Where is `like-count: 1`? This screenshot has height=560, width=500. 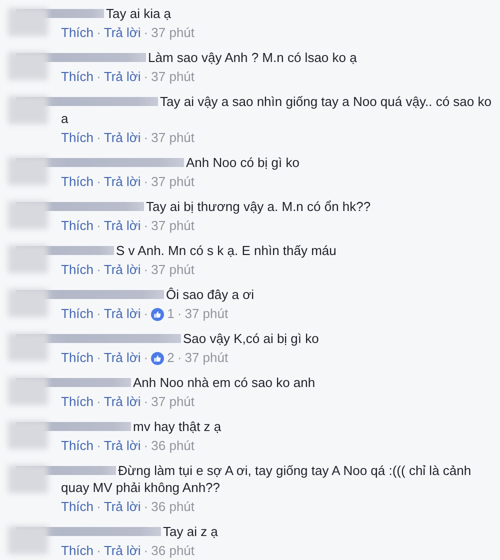 like-count: 1 is located at coordinates (170, 314).